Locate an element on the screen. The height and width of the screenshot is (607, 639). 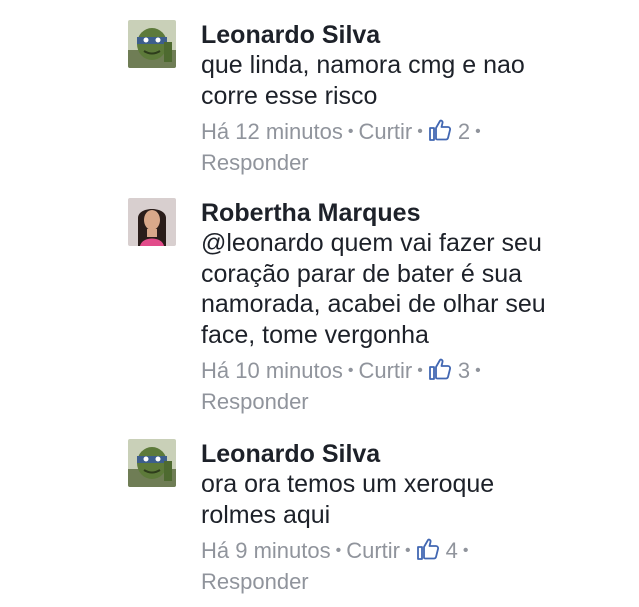
comment-text: ora ora temos um xeroque rolmes aqui is located at coordinates (348, 499).